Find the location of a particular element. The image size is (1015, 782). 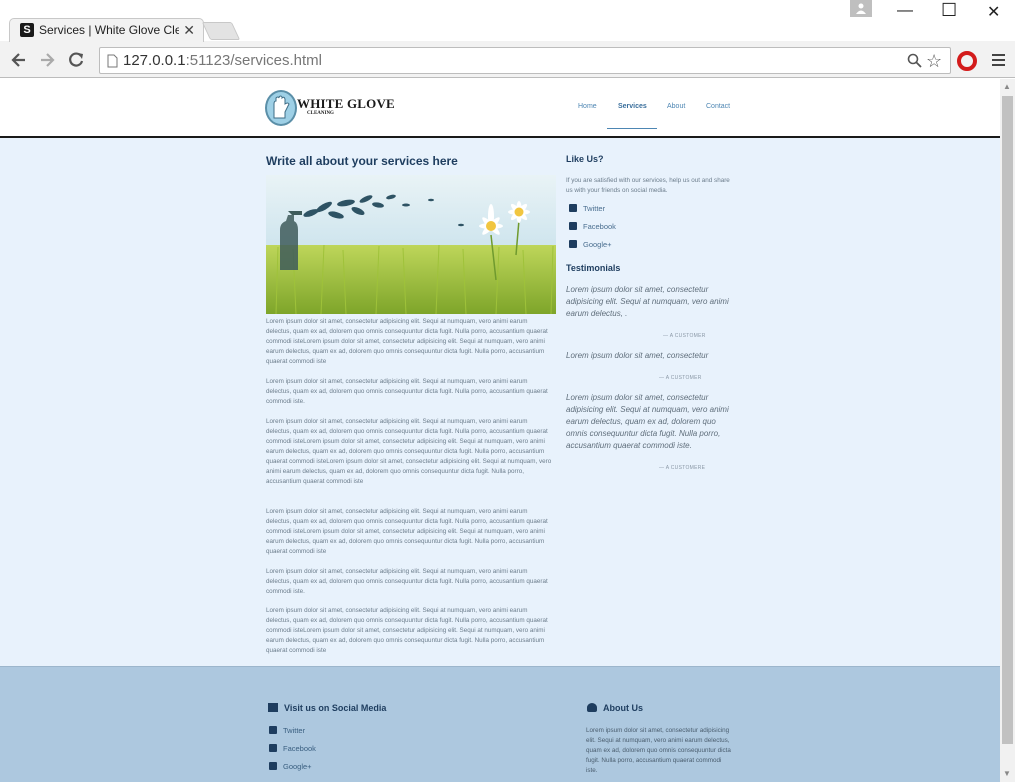

sidebar-google-plus-link: Google+ is located at coordinates (590, 244).